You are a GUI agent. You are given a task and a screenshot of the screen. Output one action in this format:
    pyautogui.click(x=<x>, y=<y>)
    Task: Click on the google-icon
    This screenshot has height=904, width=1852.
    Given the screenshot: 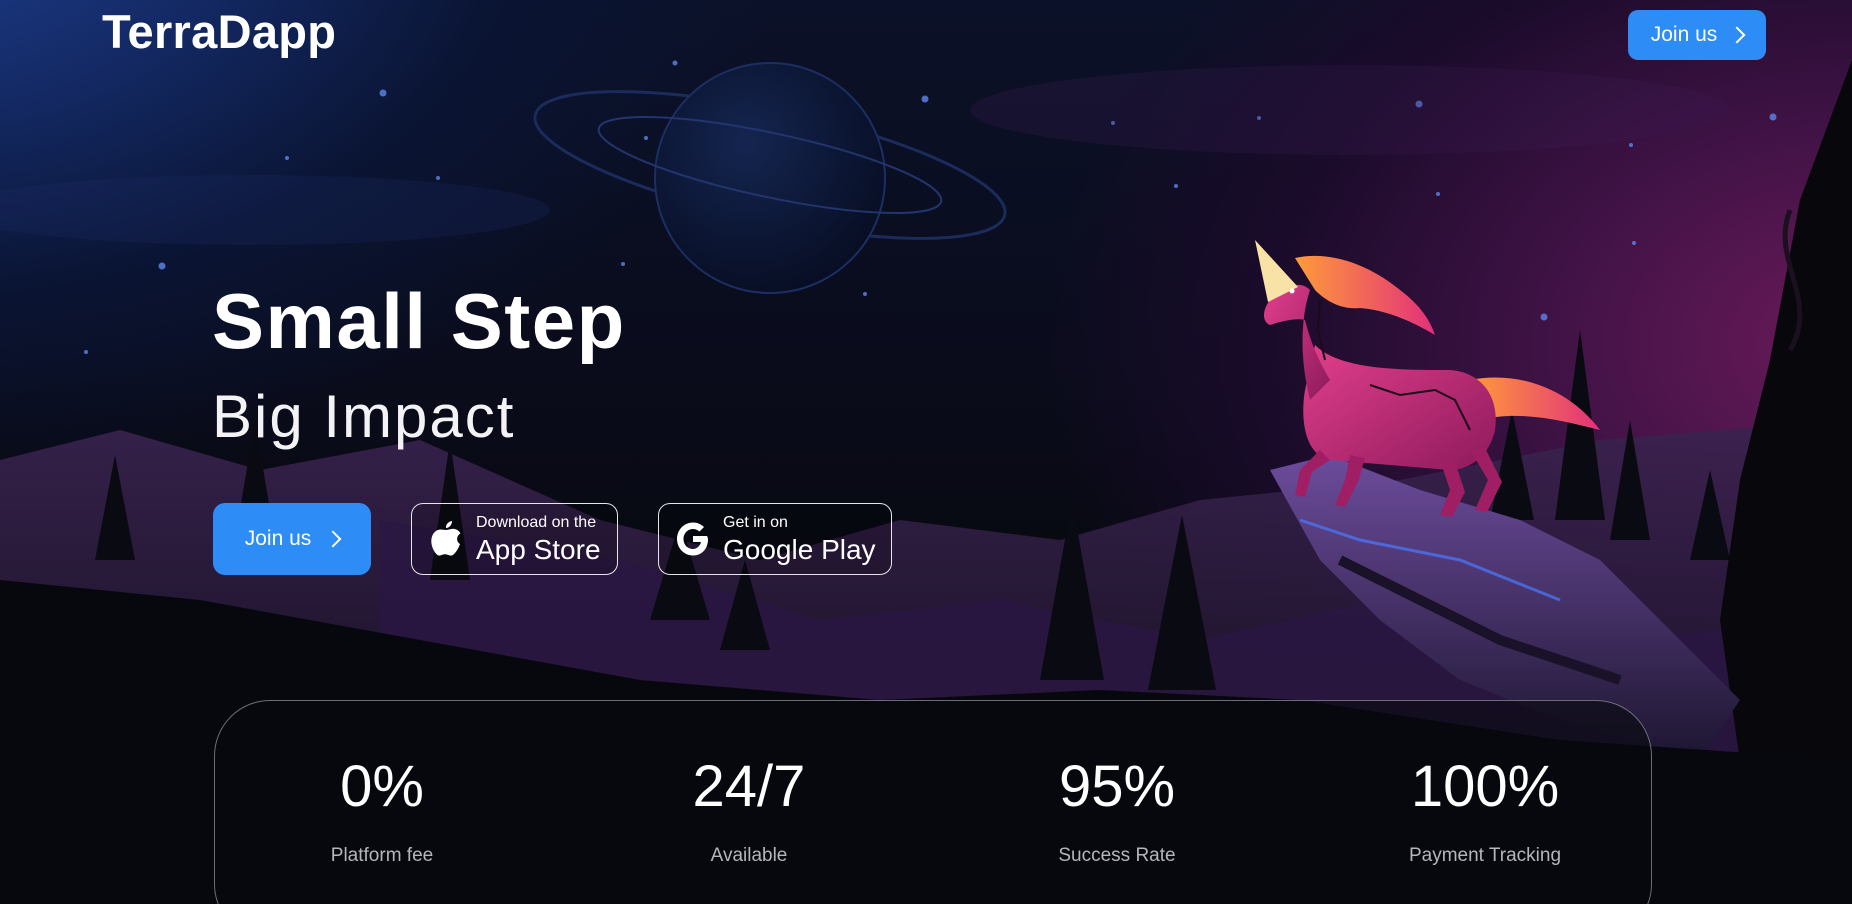 What is the action you would take?
    pyautogui.click(x=693, y=539)
    